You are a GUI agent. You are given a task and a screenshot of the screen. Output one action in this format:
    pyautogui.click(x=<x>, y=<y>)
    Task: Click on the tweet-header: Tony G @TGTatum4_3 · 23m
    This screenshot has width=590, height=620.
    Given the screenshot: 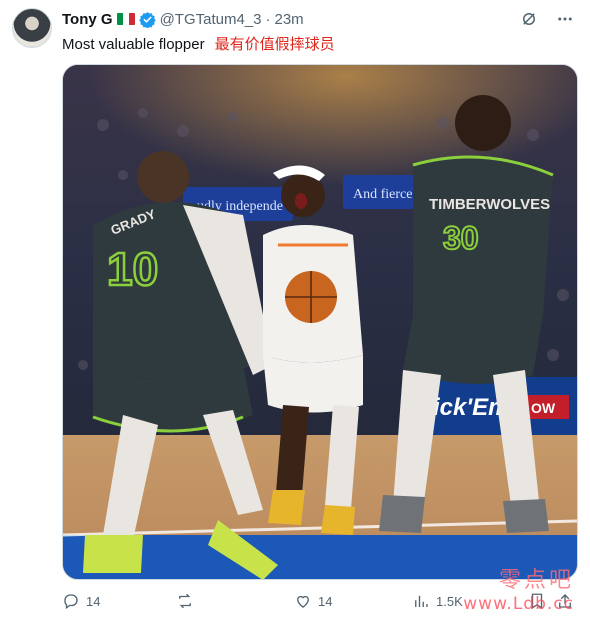 What is the action you would take?
    pyautogui.click(x=183, y=19)
    